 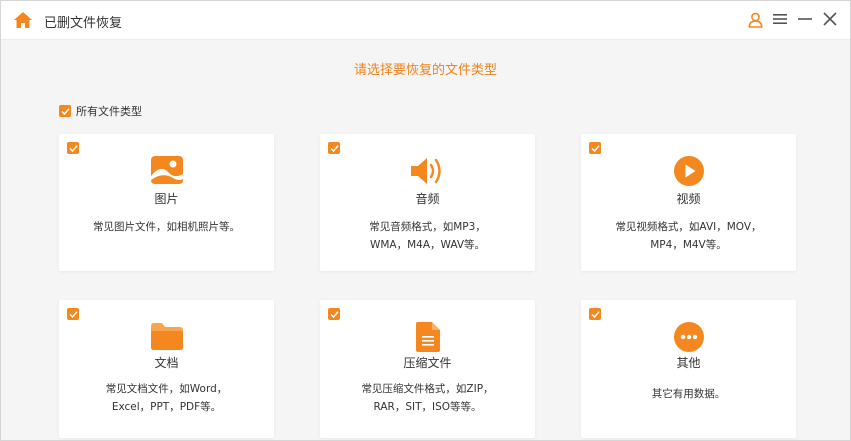 I want to click on close-icon, so click(x=830, y=20).